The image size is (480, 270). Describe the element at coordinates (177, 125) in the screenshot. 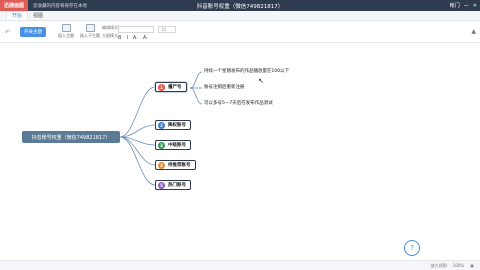

I see `topic-label: 降权账号` at that location.